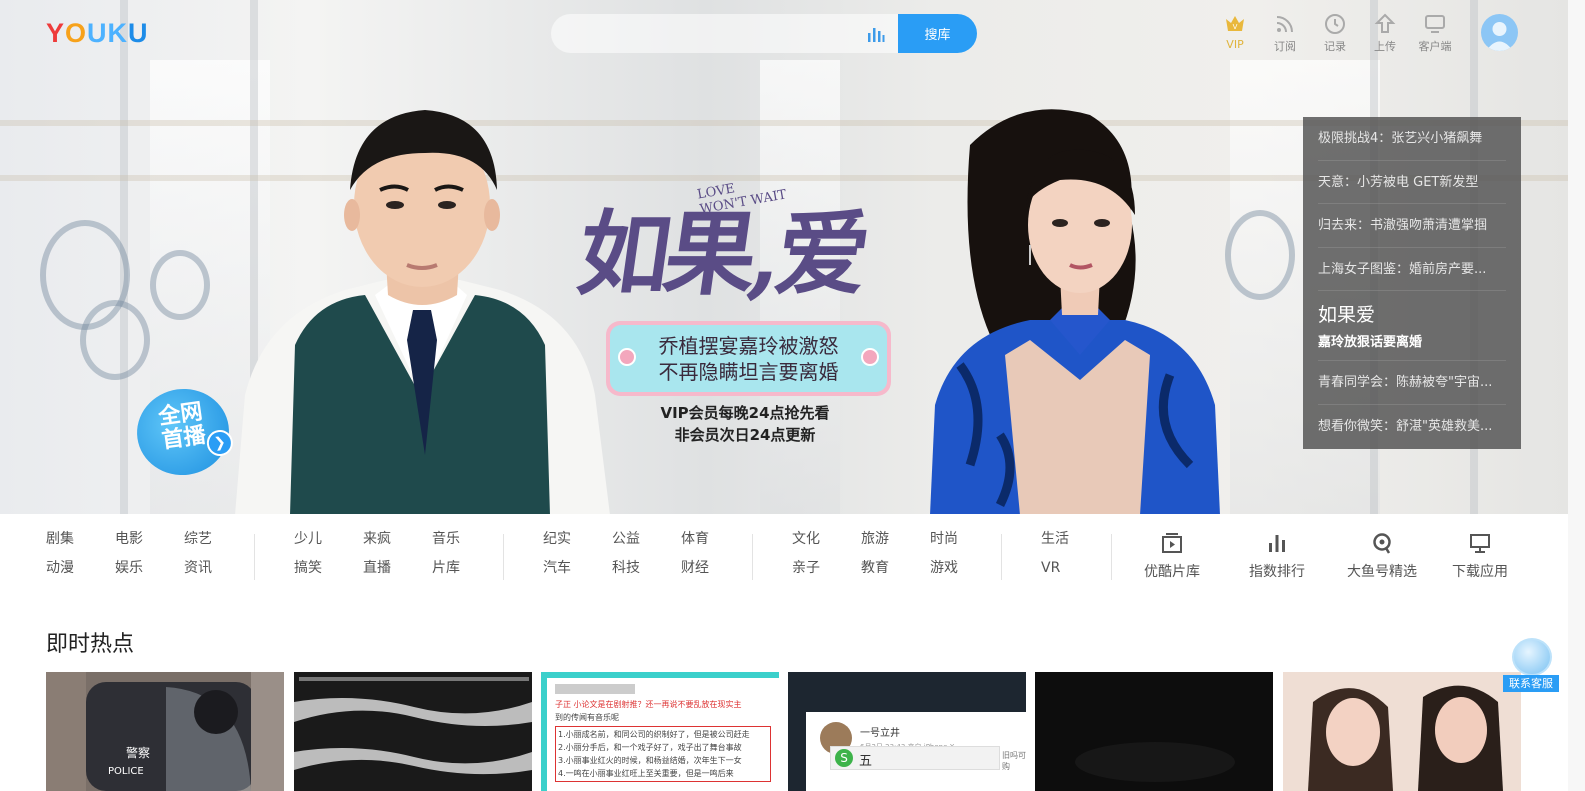 Image resolution: width=1585 pixels, height=791 pixels. I want to click on category-link: 来疯, so click(397, 539).